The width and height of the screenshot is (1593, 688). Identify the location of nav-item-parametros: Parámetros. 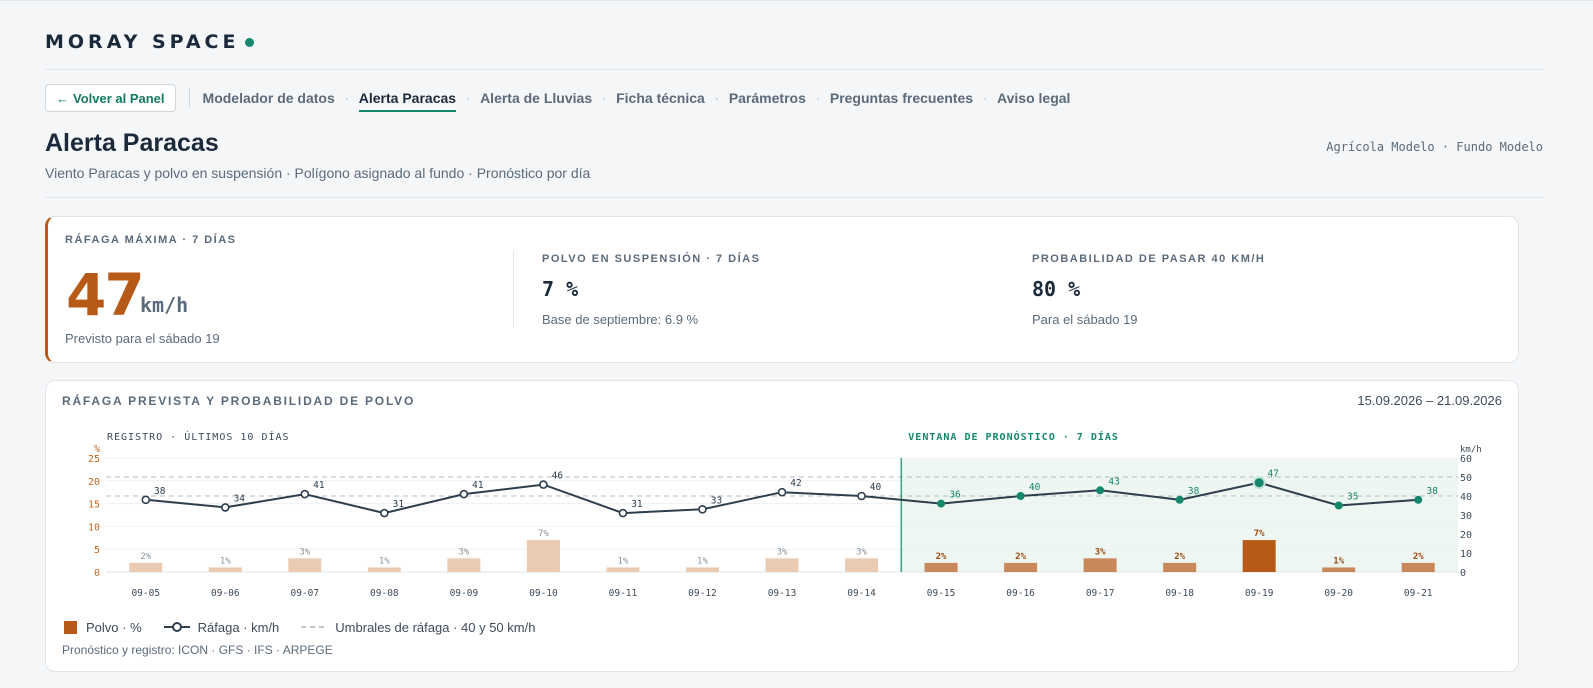
(767, 98).